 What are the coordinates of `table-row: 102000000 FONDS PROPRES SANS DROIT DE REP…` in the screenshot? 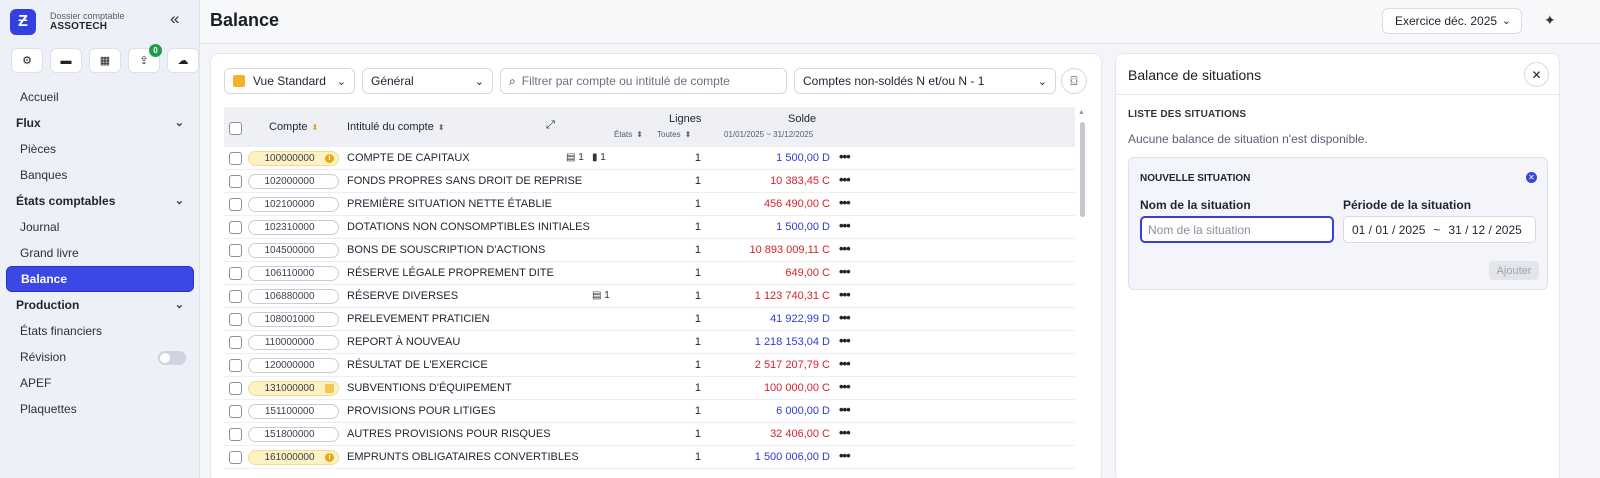 It's located at (649, 181).